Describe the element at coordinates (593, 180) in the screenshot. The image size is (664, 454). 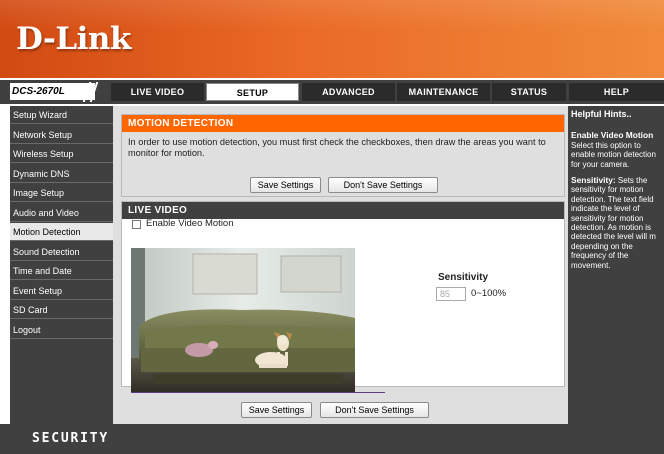
I see `hint-sensitivity-heading: Sensitivity:` at that location.